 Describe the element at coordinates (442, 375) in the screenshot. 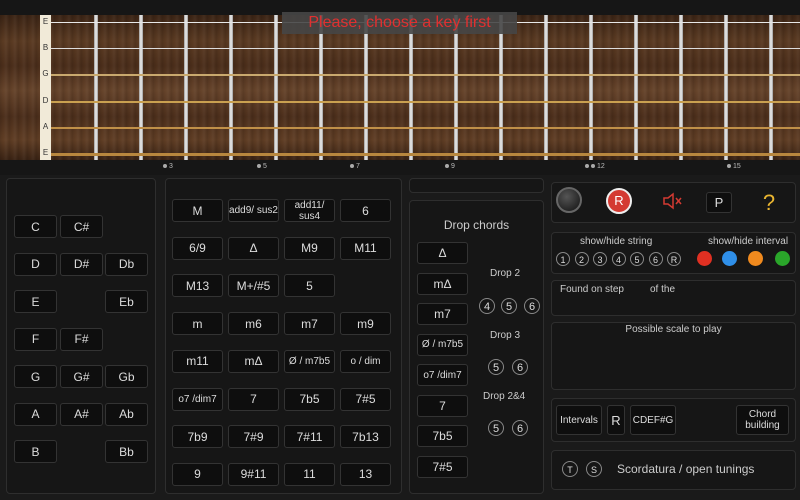

I see `drop-chord-button: o7 /dim7` at that location.